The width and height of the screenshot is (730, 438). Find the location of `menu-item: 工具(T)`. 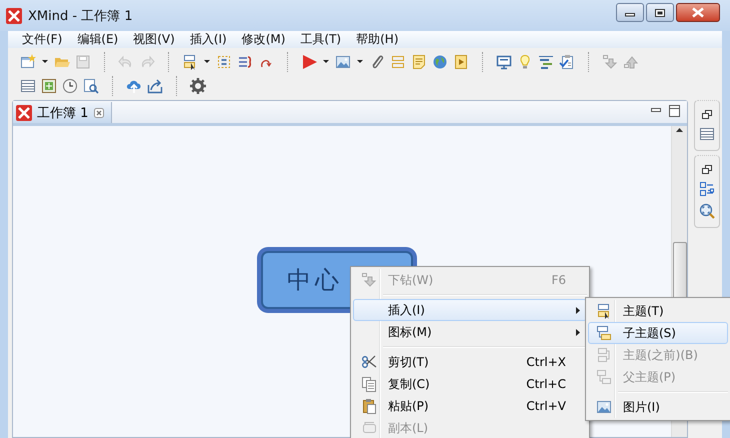

menu-item: 工具(T) is located at coordinates (321, 39).